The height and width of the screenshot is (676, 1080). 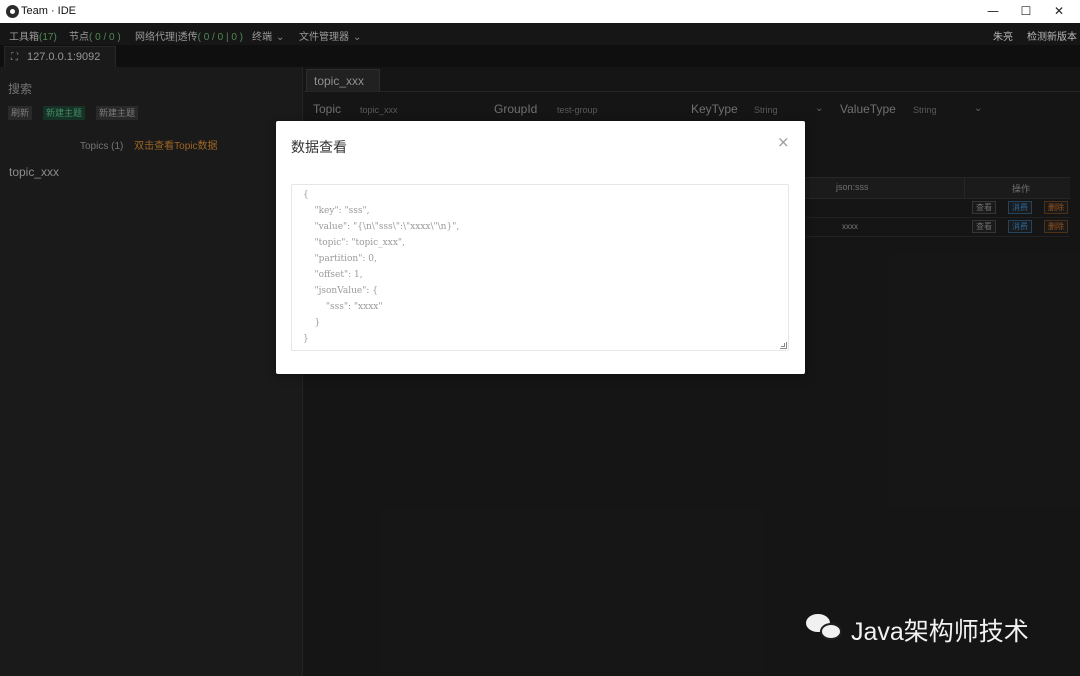 I want to click on menu-nodes-count: ( 0 / 0 ), so click(x=105, y=37).